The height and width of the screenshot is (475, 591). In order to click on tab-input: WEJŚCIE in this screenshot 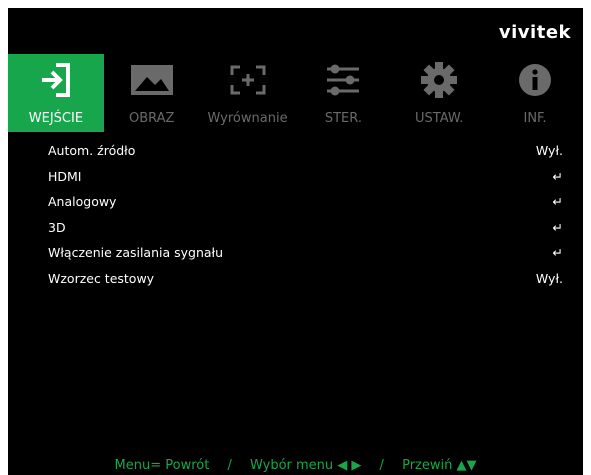, I will do `click(56, 93)`.